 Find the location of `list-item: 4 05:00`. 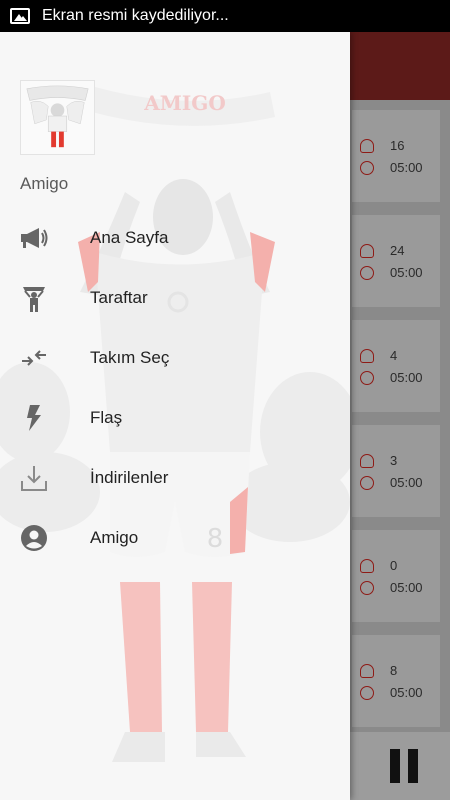

list-item: 4 05:00 is located at coordinates (396, 366).